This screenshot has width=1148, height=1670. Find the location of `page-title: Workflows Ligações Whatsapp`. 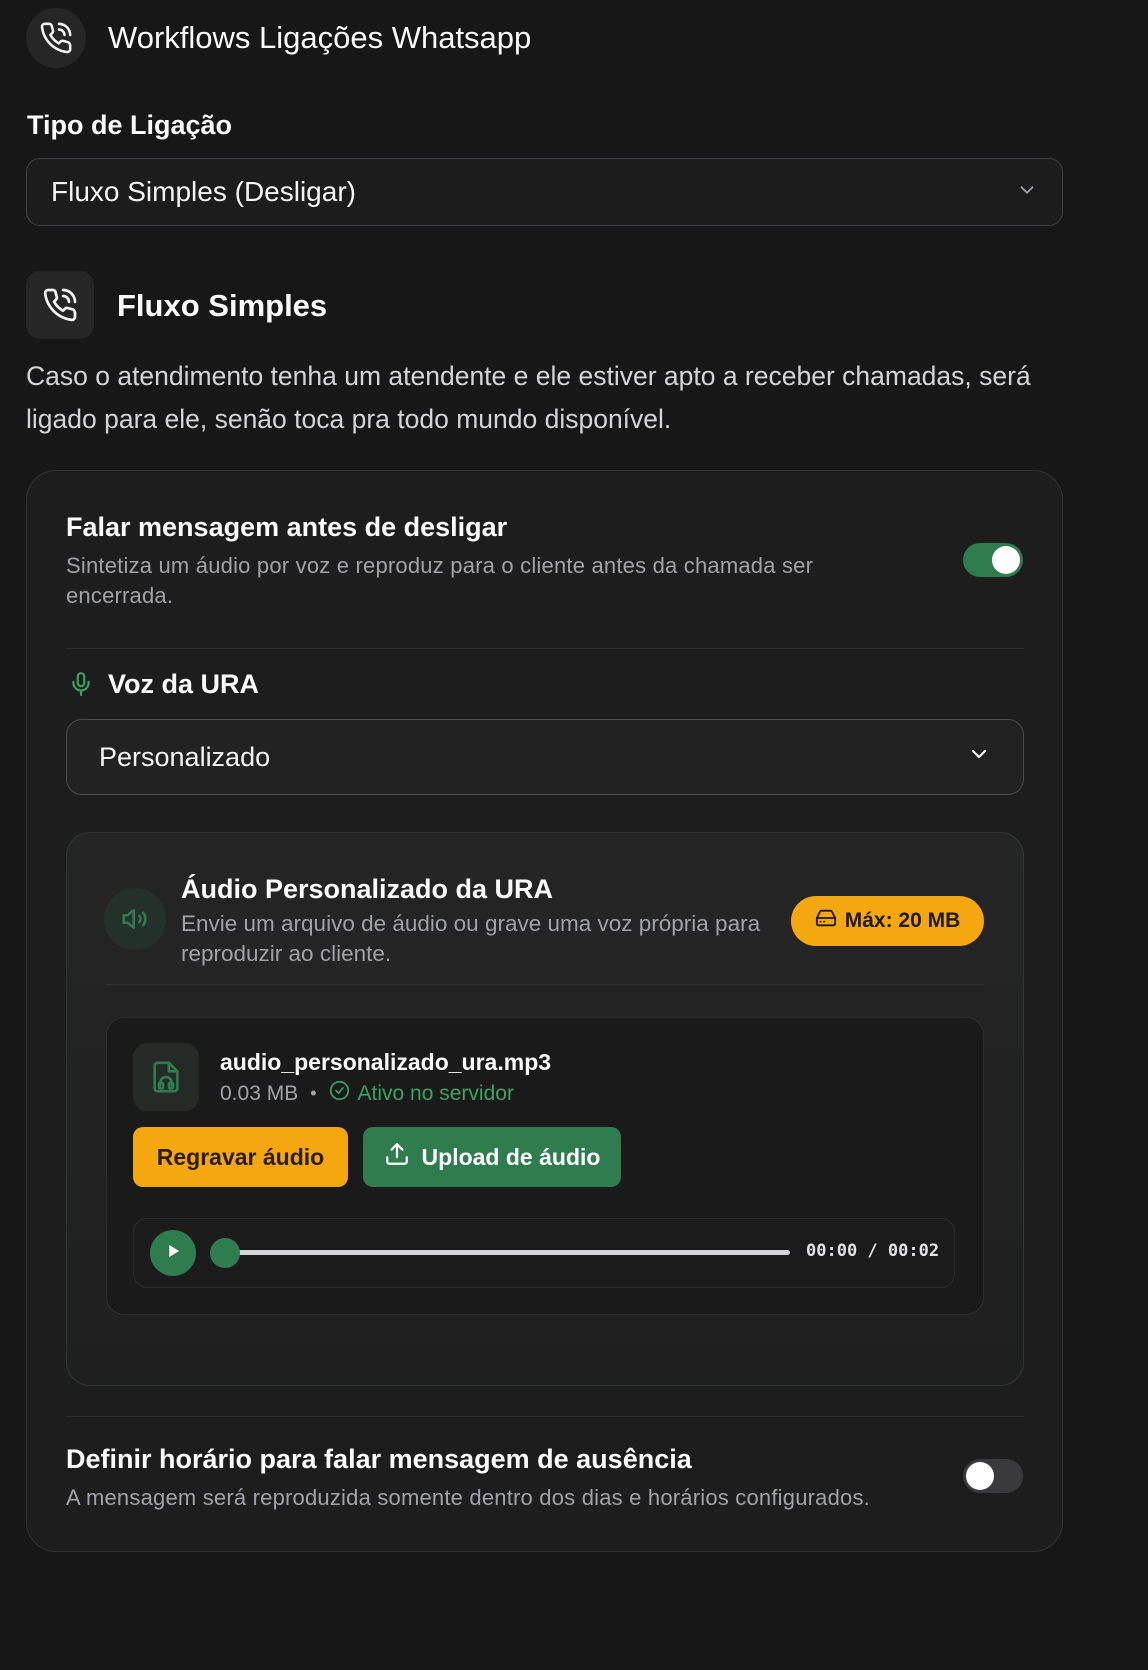

page-title: Workflows Ligações Whatsapp is located at coordinates (320, 37).